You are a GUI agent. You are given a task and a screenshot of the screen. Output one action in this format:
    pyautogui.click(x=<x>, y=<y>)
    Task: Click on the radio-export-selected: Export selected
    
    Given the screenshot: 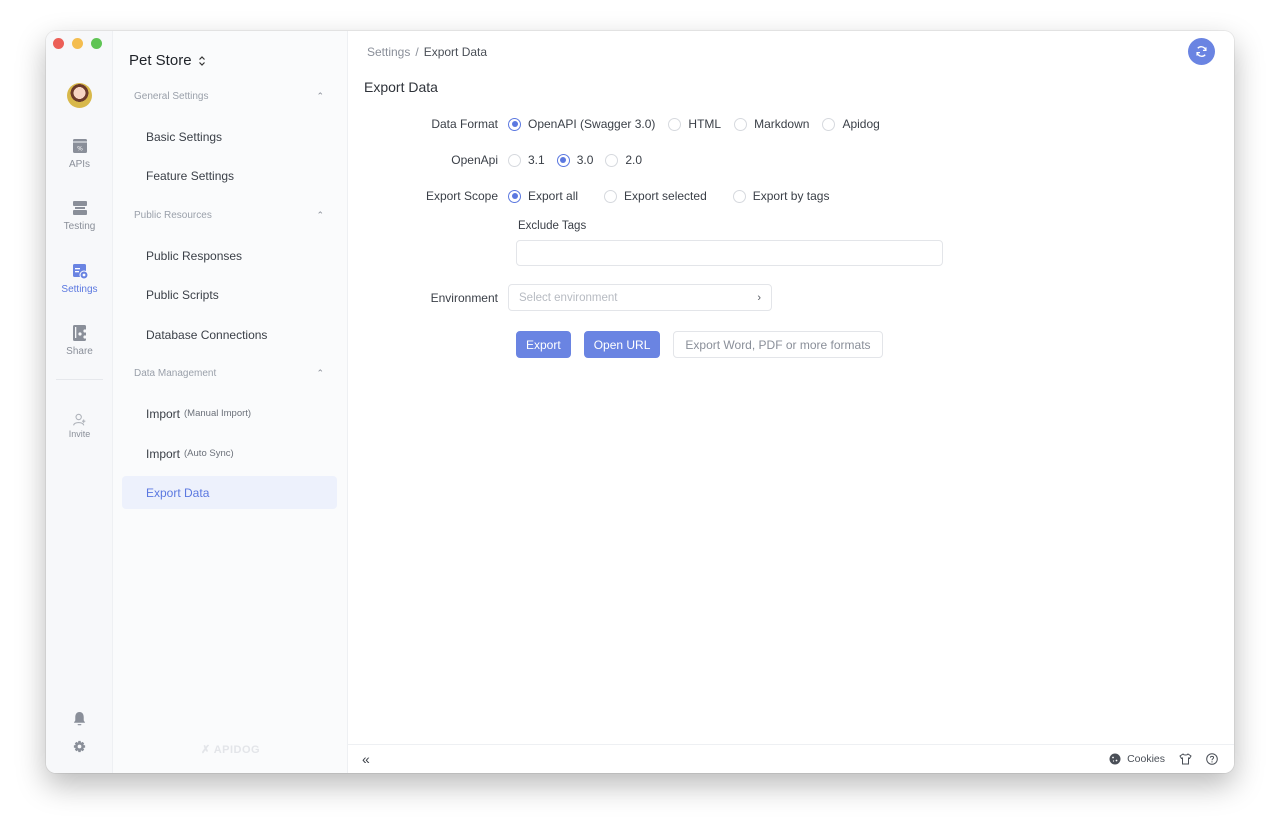 What is the action you would take?
    pyautogui.click(x=655, y=196)
    